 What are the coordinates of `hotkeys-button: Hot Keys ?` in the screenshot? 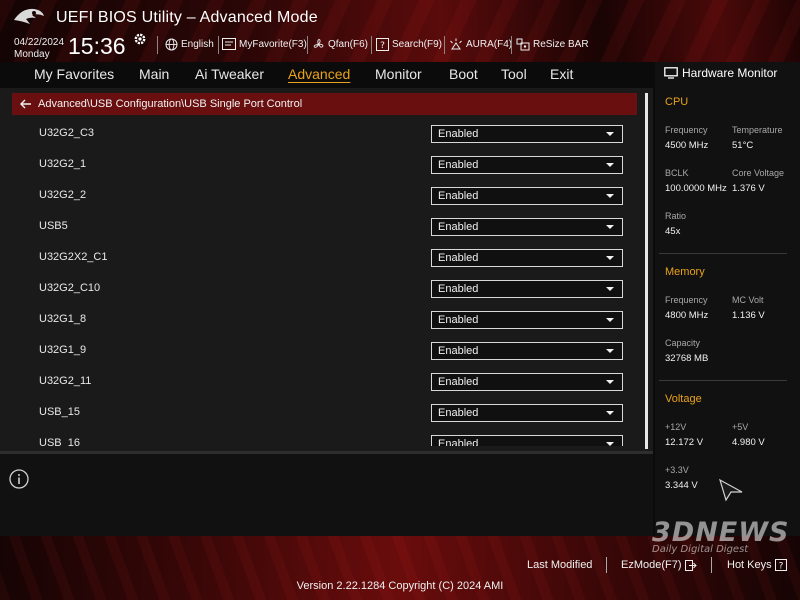 It's located at (757, 565).